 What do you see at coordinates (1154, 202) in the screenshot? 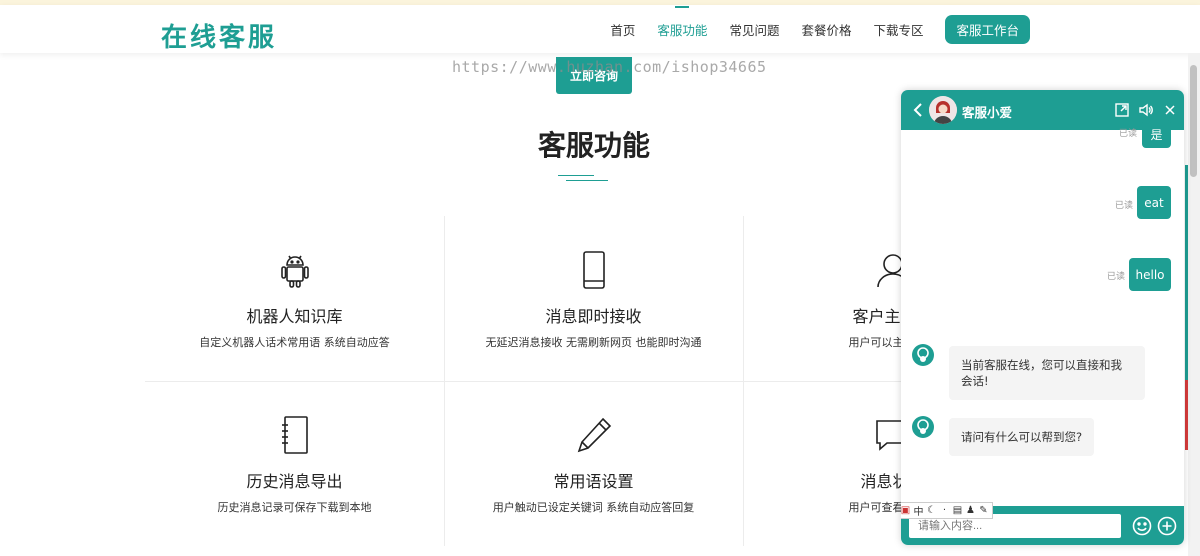
I see `user-message: eat` at bounding box center [1154, 202].